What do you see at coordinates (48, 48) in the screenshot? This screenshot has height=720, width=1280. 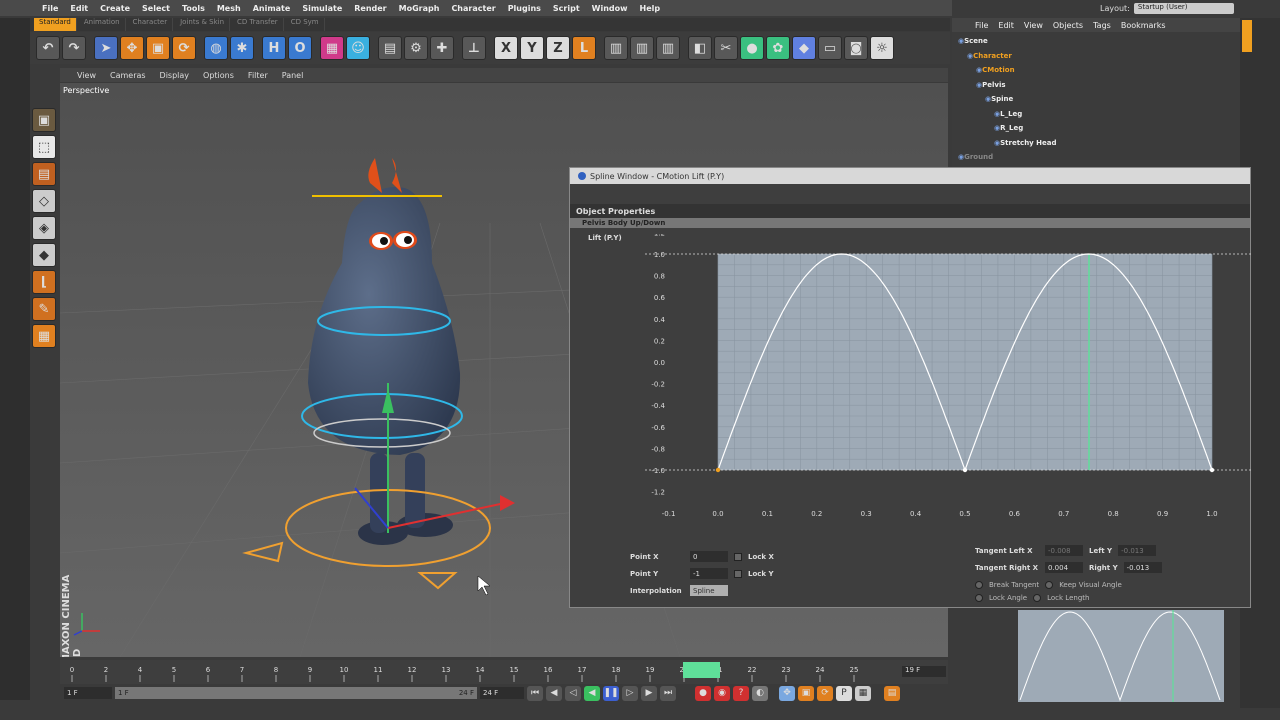 I see `undo-icon: ↶` at bounding box center [48, 48].